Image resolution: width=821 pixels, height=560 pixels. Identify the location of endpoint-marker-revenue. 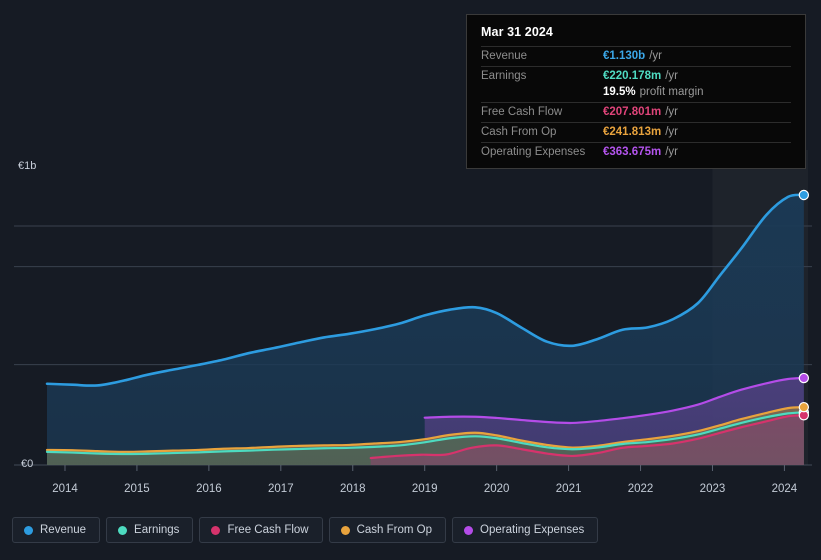
(804, 195).